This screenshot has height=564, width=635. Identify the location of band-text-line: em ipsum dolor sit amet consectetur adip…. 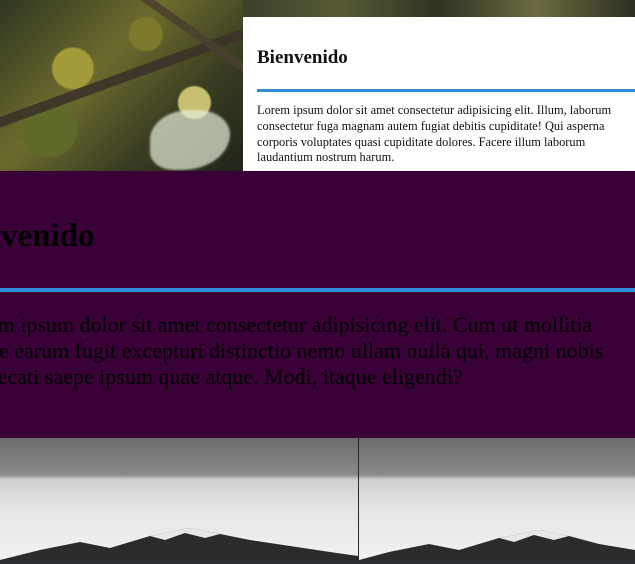
(296, 324).